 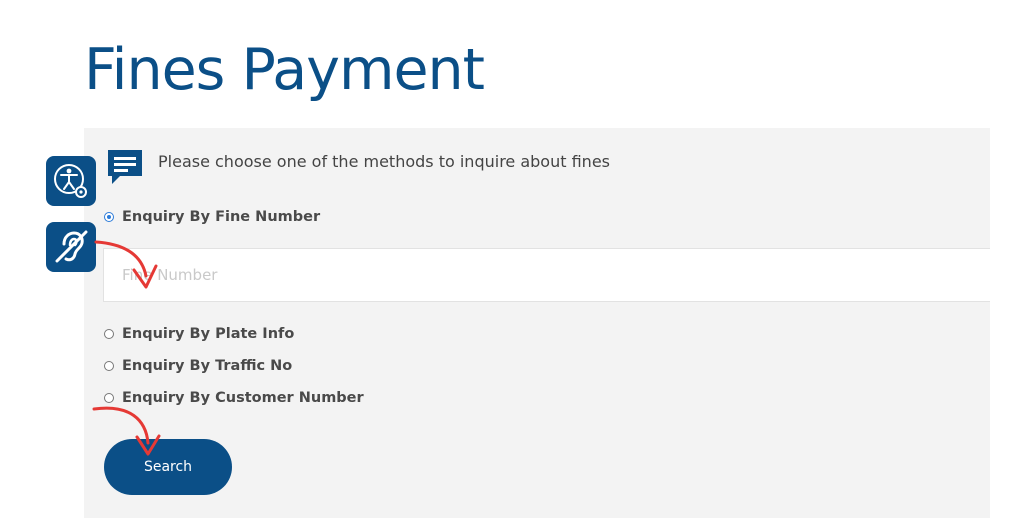 I want to click on search-button: Search, so click(x=168, y=467).